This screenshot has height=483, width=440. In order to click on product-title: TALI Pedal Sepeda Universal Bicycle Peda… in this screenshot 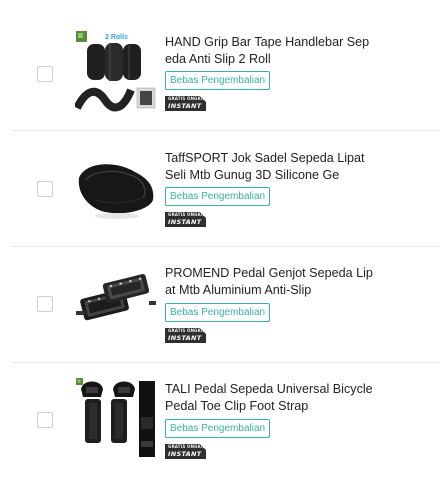, I will do `click(270, 398)`.